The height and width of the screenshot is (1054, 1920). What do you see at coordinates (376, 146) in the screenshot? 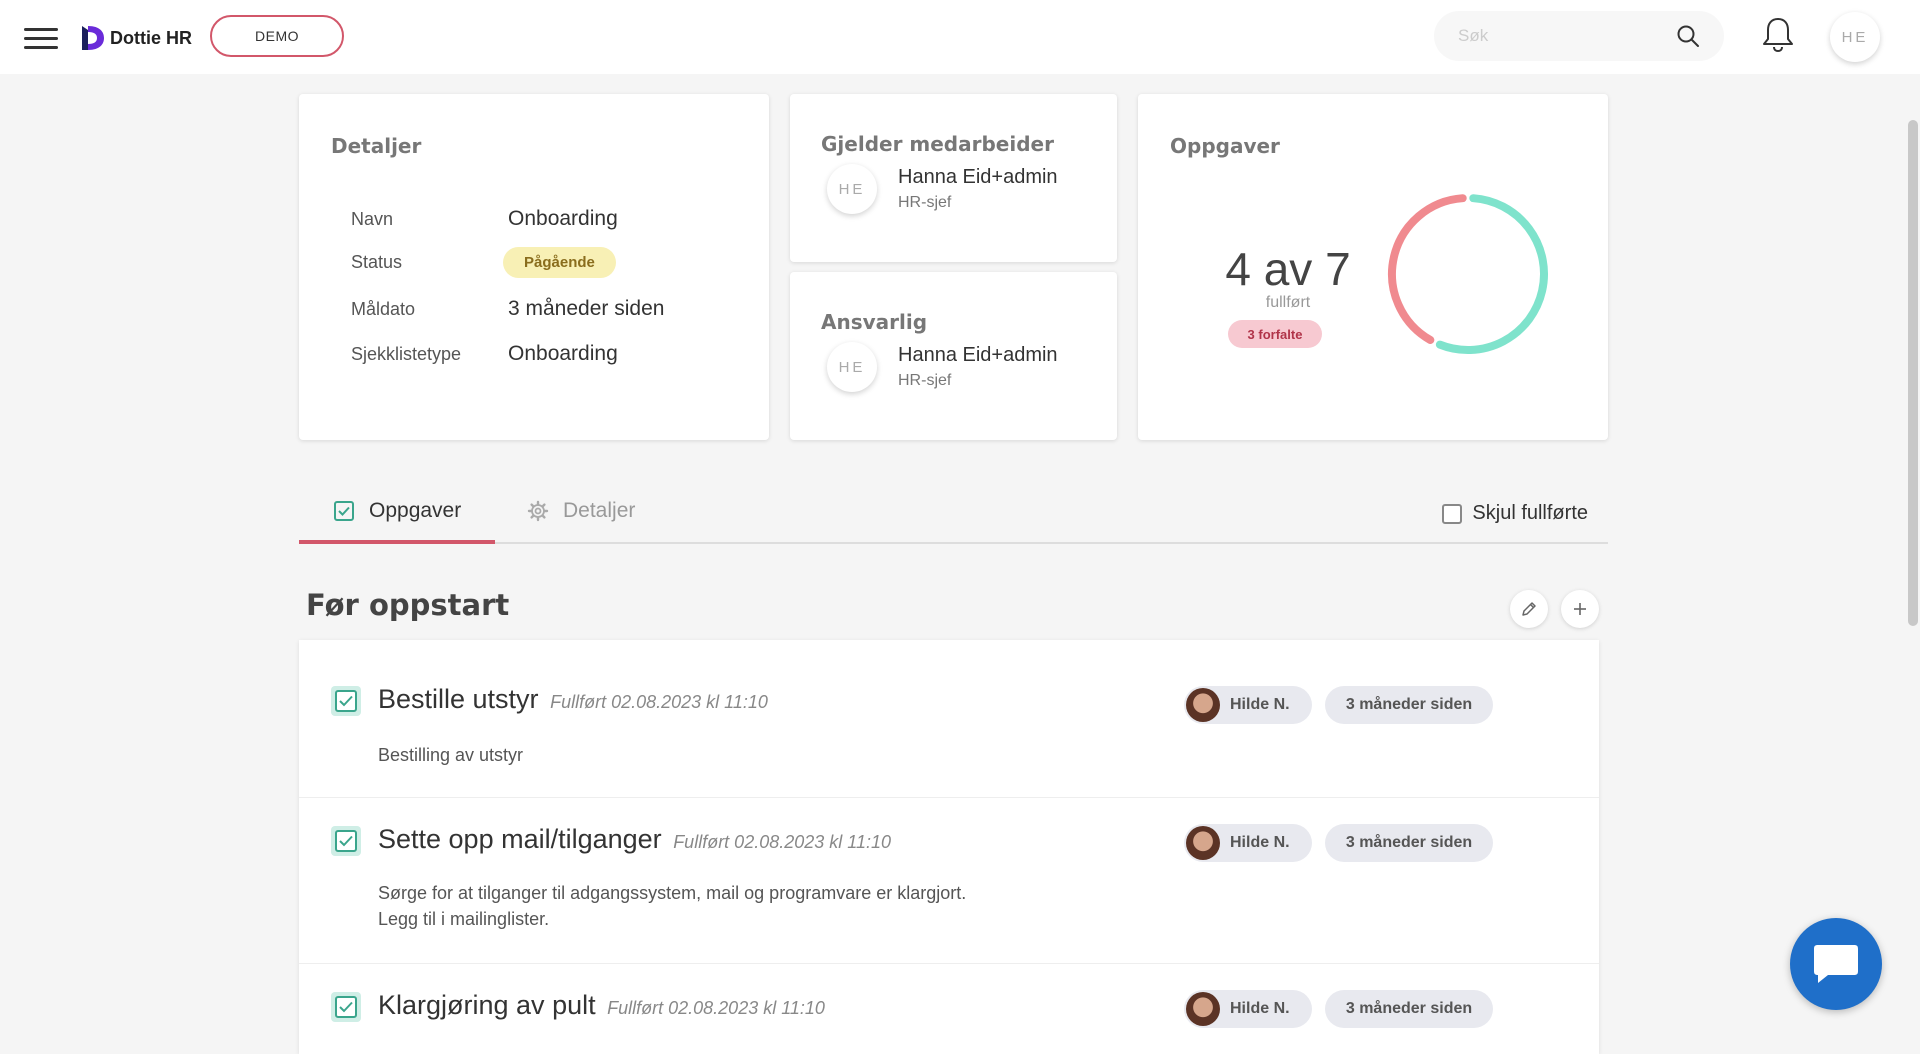
I see `details-title: Detaljer` at bounding box center [376, 146].